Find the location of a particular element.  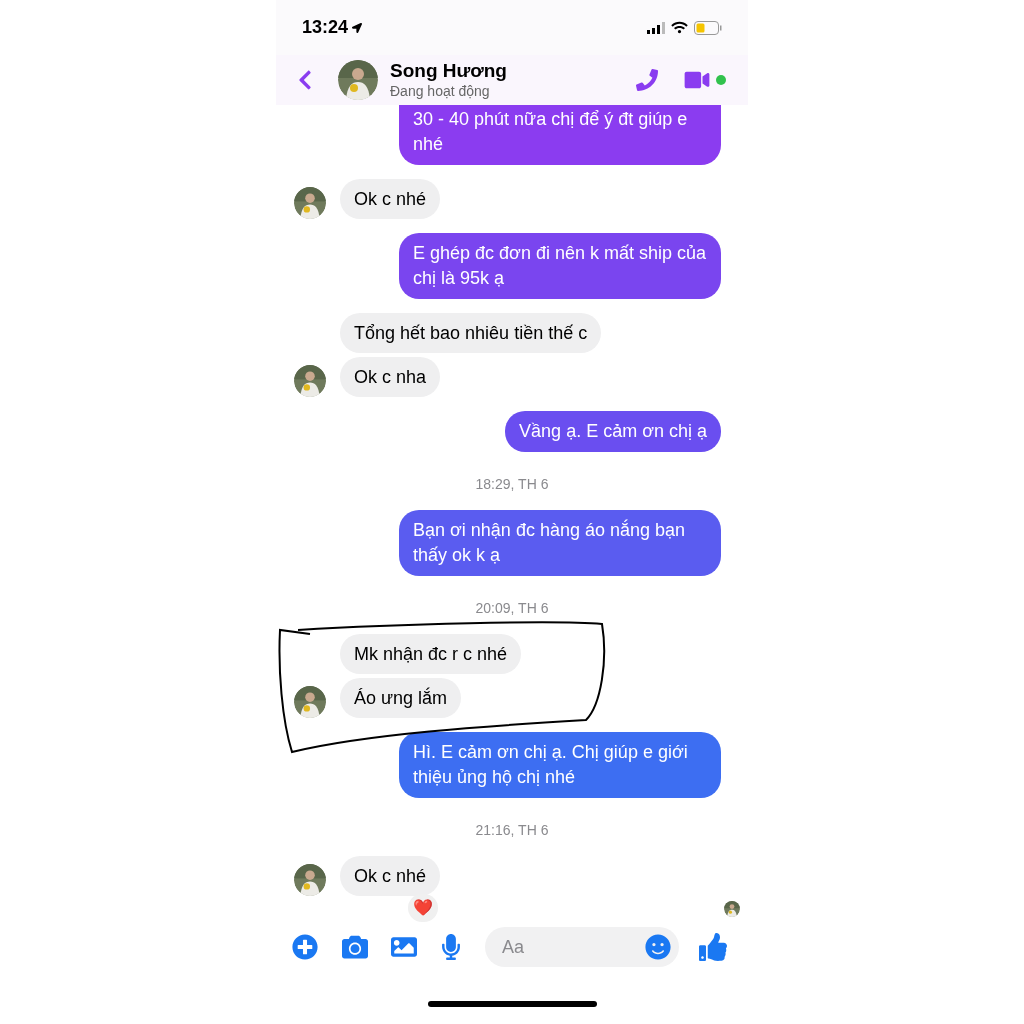

location-icon is located at coordinates (357, 27).